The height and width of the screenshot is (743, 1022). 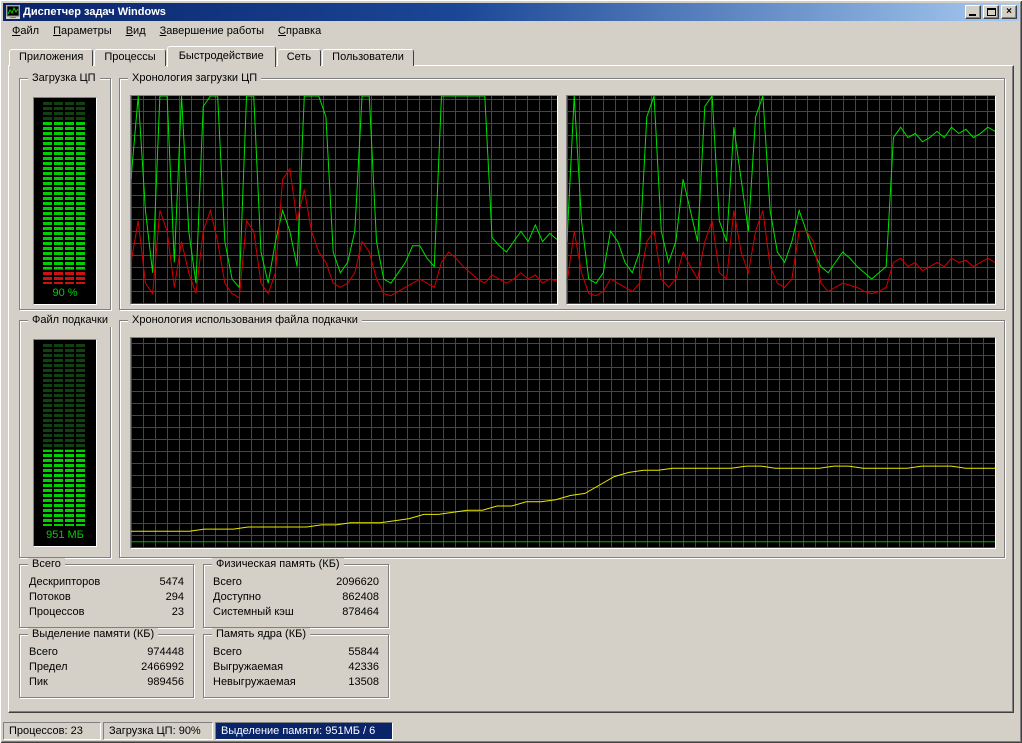 I want to click on status-processes: Процессов: 23, so click(x=52, y=731).